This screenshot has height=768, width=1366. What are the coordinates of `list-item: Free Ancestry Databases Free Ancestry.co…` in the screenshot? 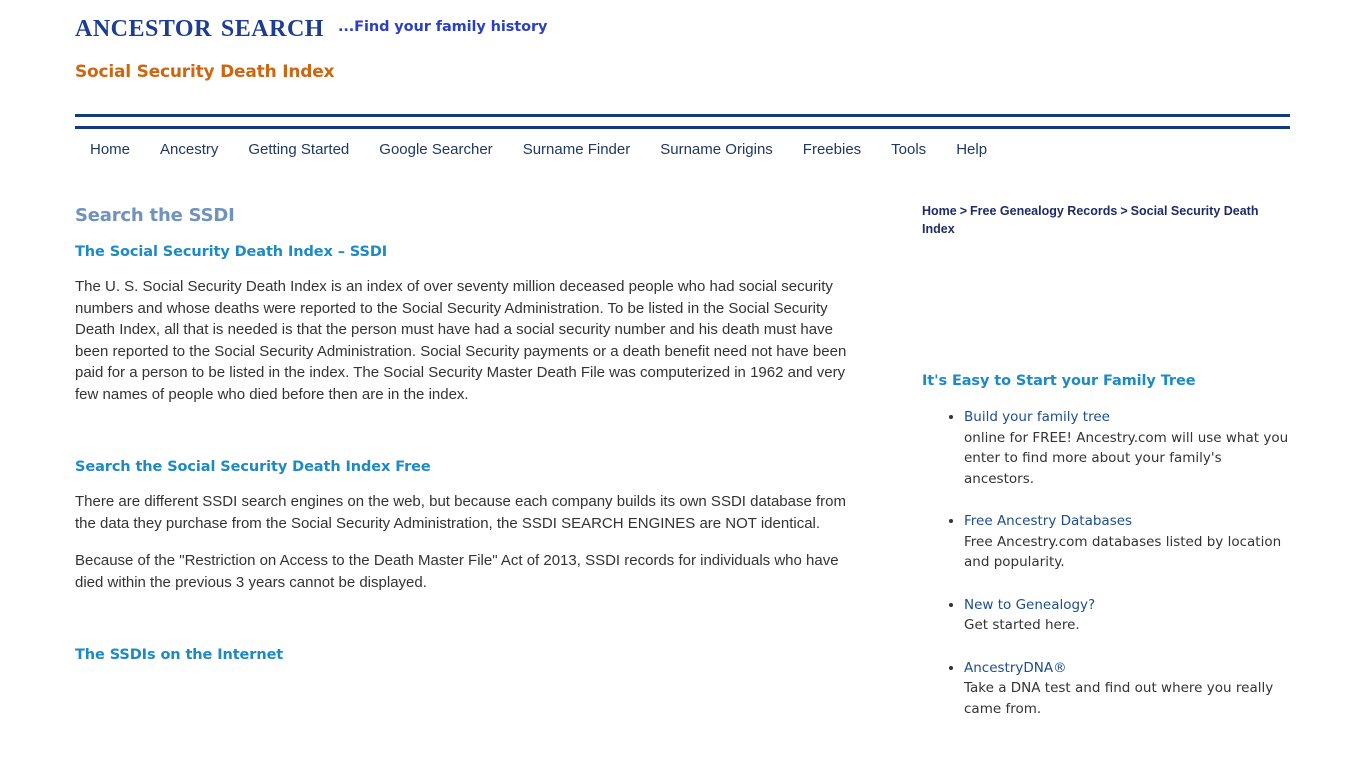 It's located at (1127, 542).